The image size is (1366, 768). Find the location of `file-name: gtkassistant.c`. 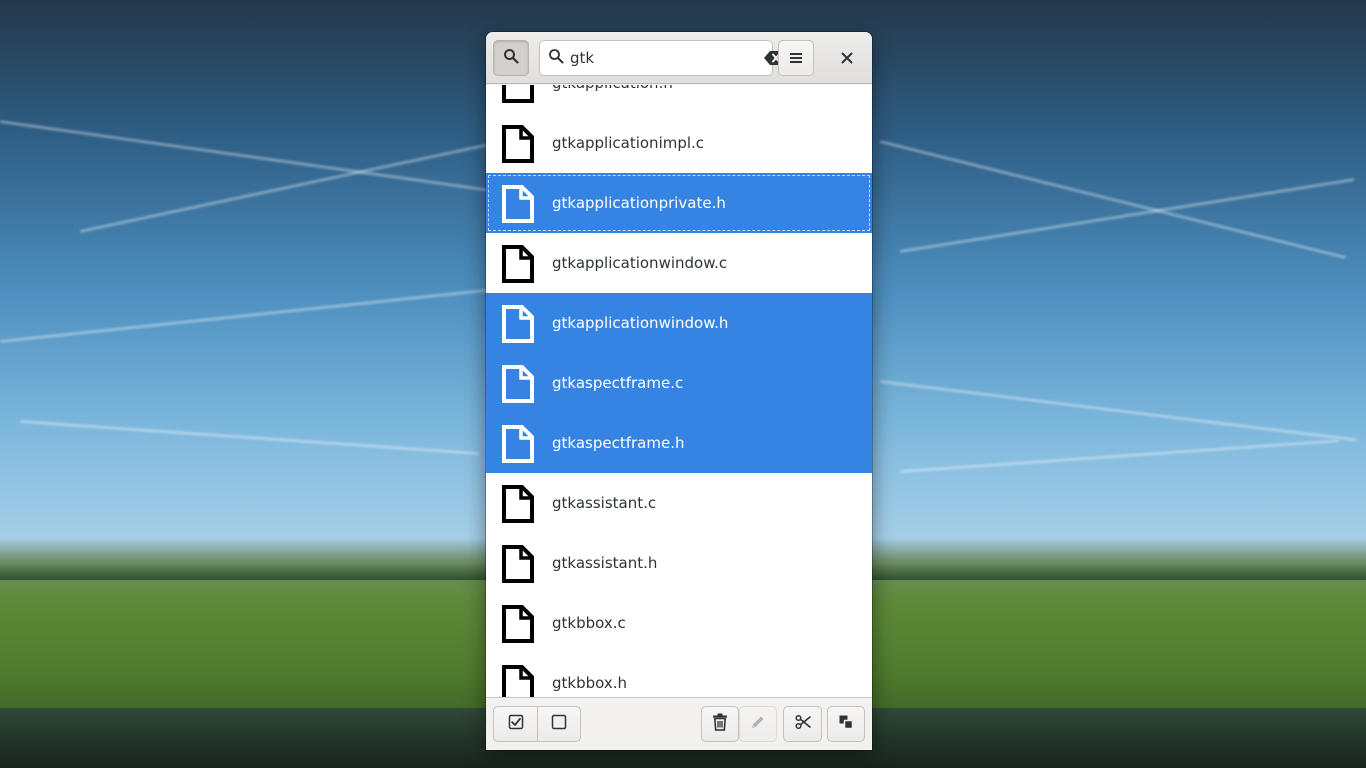

file-name: gtkassistant.c is located at coordinates (604, 503).